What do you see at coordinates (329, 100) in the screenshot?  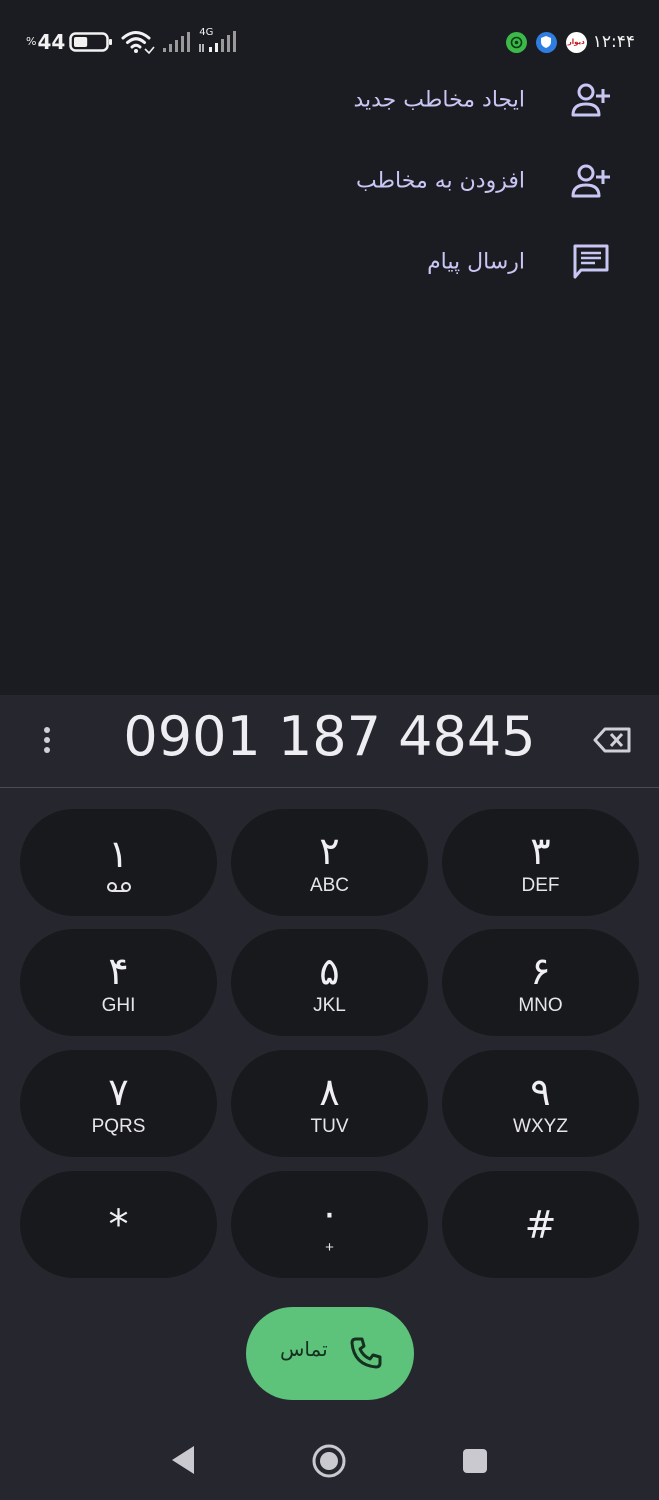 I see `create-new-contact-item: ایجاد مخاطب جدید` at bounding box center [329, 100].